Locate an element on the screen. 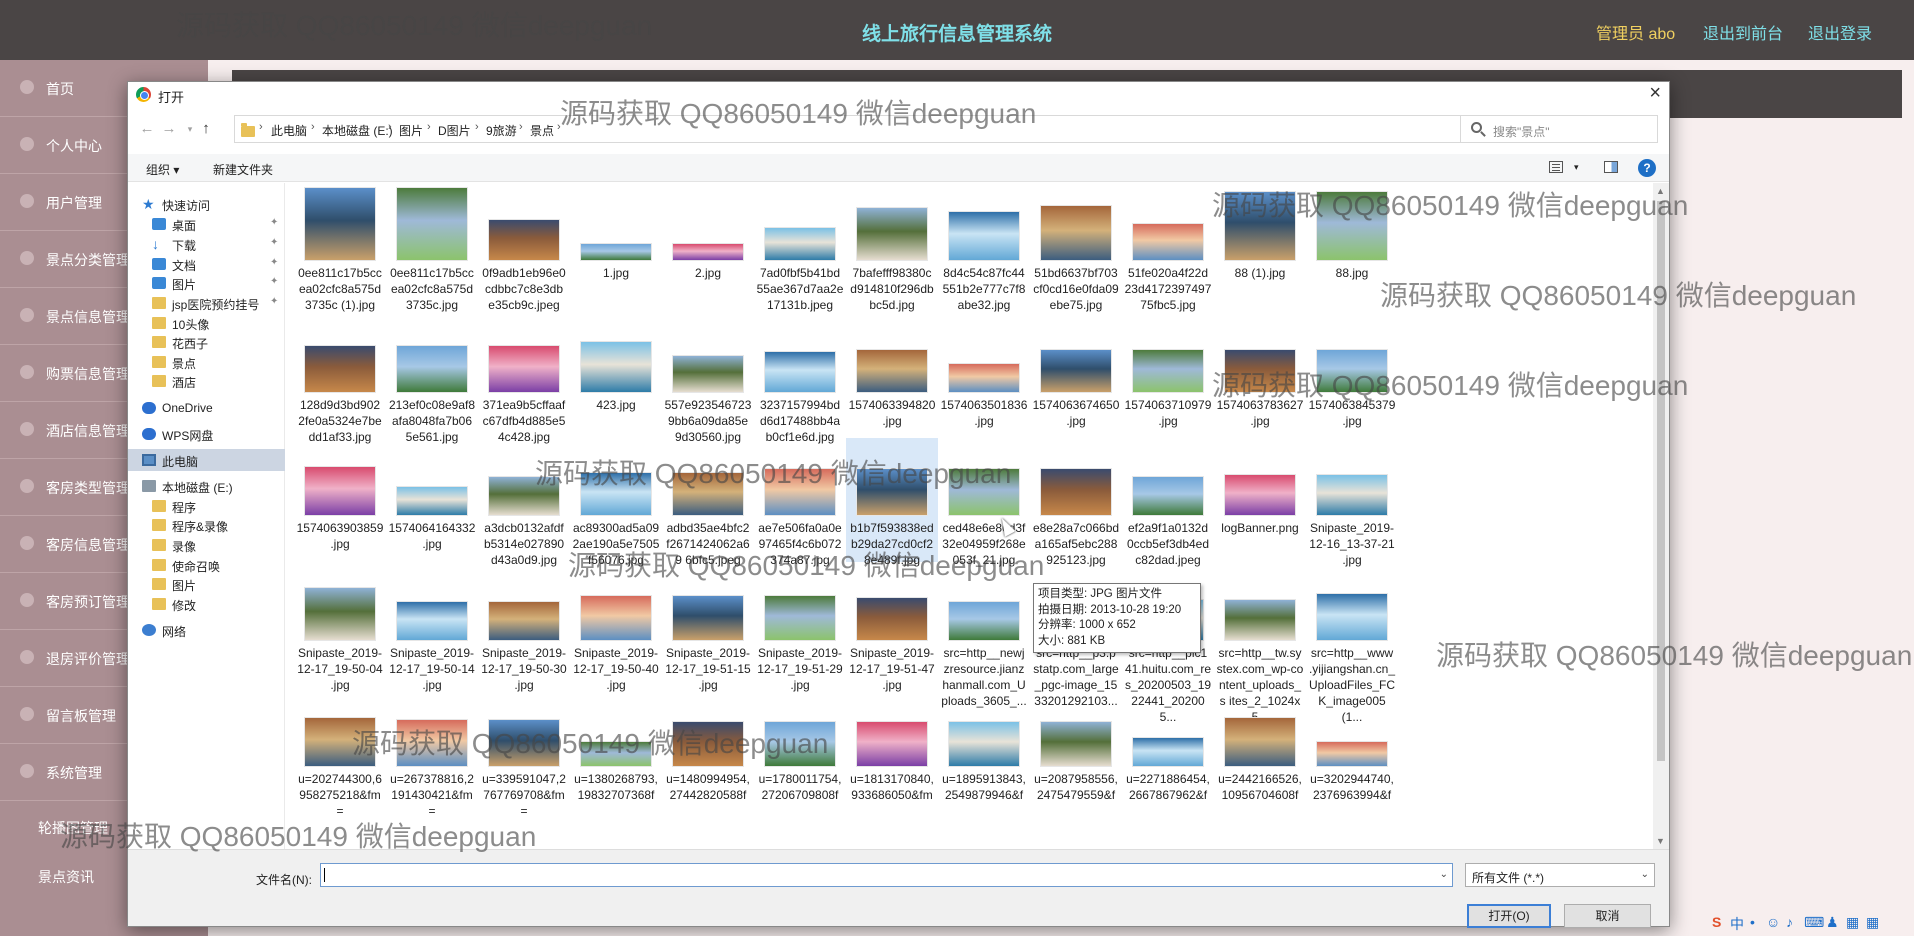  file-item: u=3202944740, 2376963994&f is located at coordinates (1352, 751).